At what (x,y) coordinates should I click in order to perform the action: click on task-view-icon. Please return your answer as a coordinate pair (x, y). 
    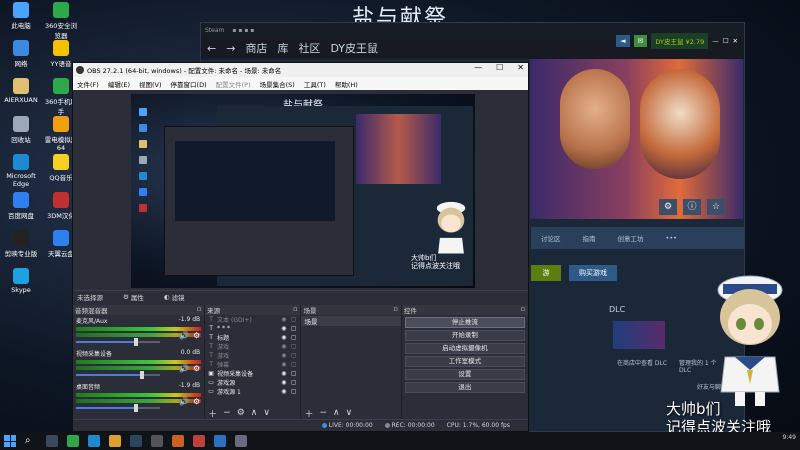
    Looking at the image, I should click on (52, 441).